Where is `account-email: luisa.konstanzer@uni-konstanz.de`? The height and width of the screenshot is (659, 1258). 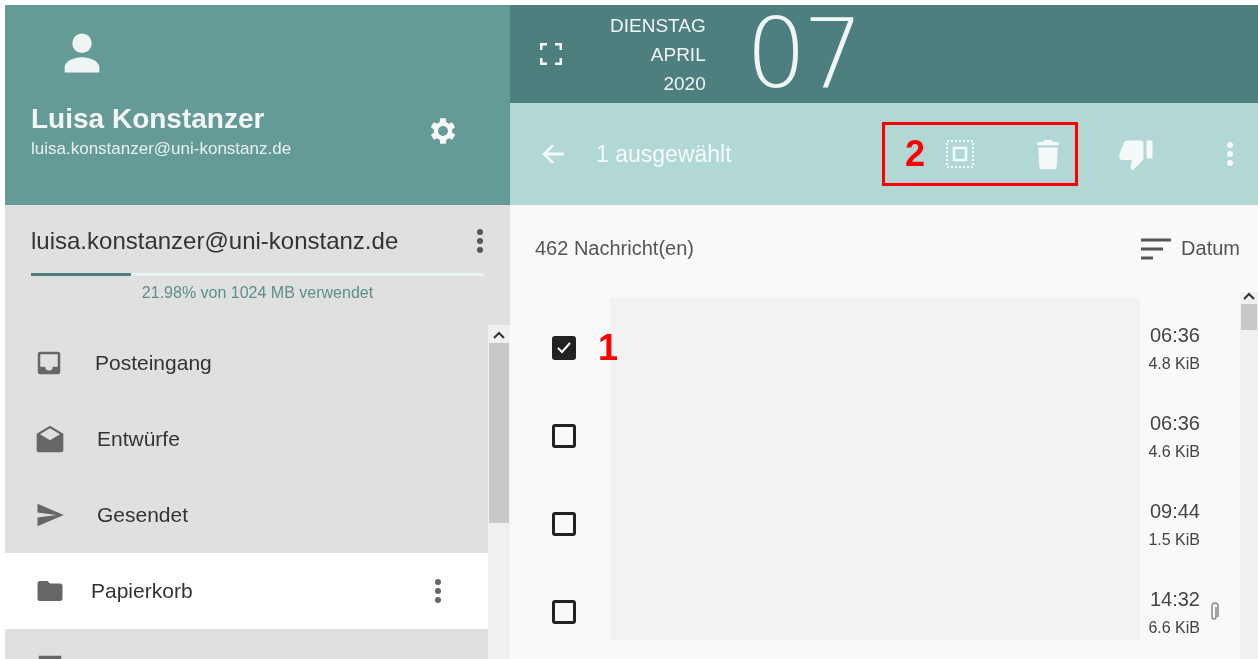
account-email: luisa.konstanzer@uni-konstanz.de is located at coordinates (215, 241).